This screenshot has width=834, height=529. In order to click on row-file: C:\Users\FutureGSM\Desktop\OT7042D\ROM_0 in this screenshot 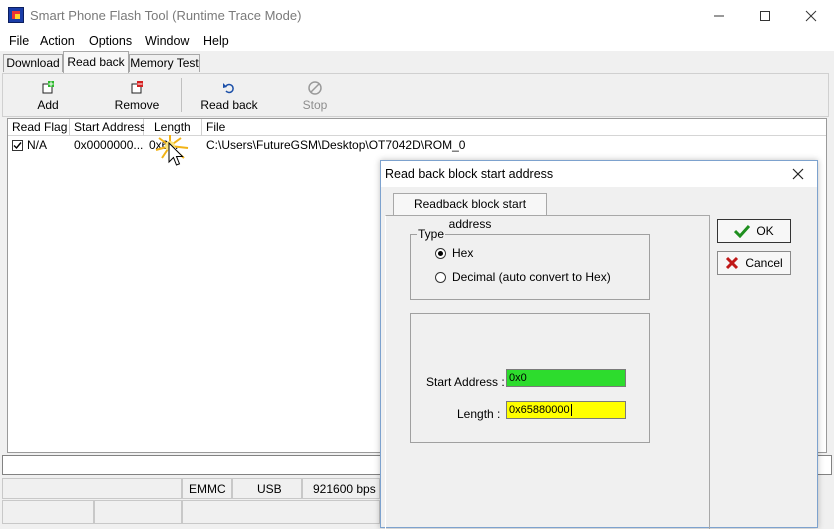, I will do `click(336, 145)`.